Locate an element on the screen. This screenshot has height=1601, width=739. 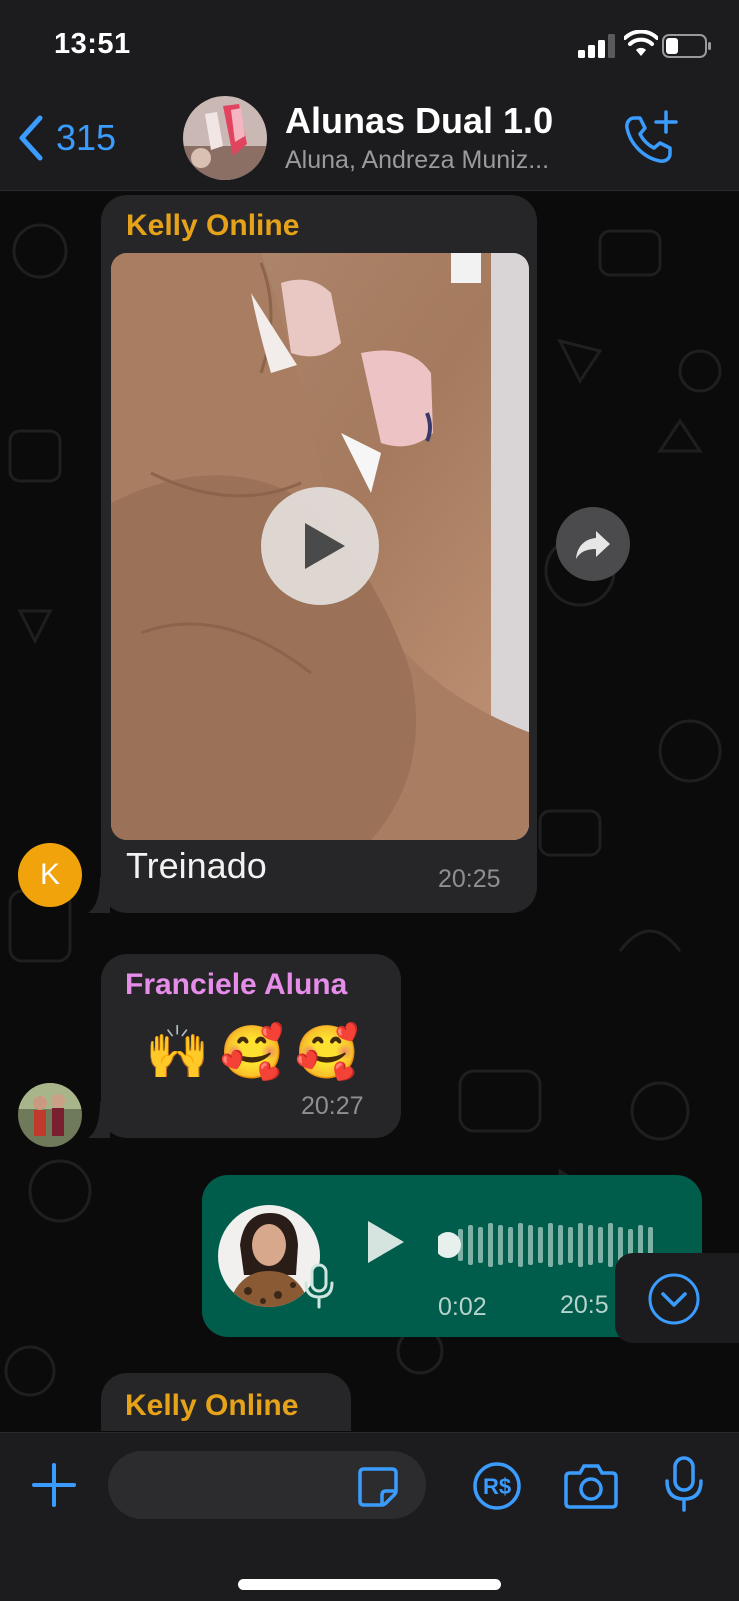
unread-count: 315 is located at coordinates (86, 137).